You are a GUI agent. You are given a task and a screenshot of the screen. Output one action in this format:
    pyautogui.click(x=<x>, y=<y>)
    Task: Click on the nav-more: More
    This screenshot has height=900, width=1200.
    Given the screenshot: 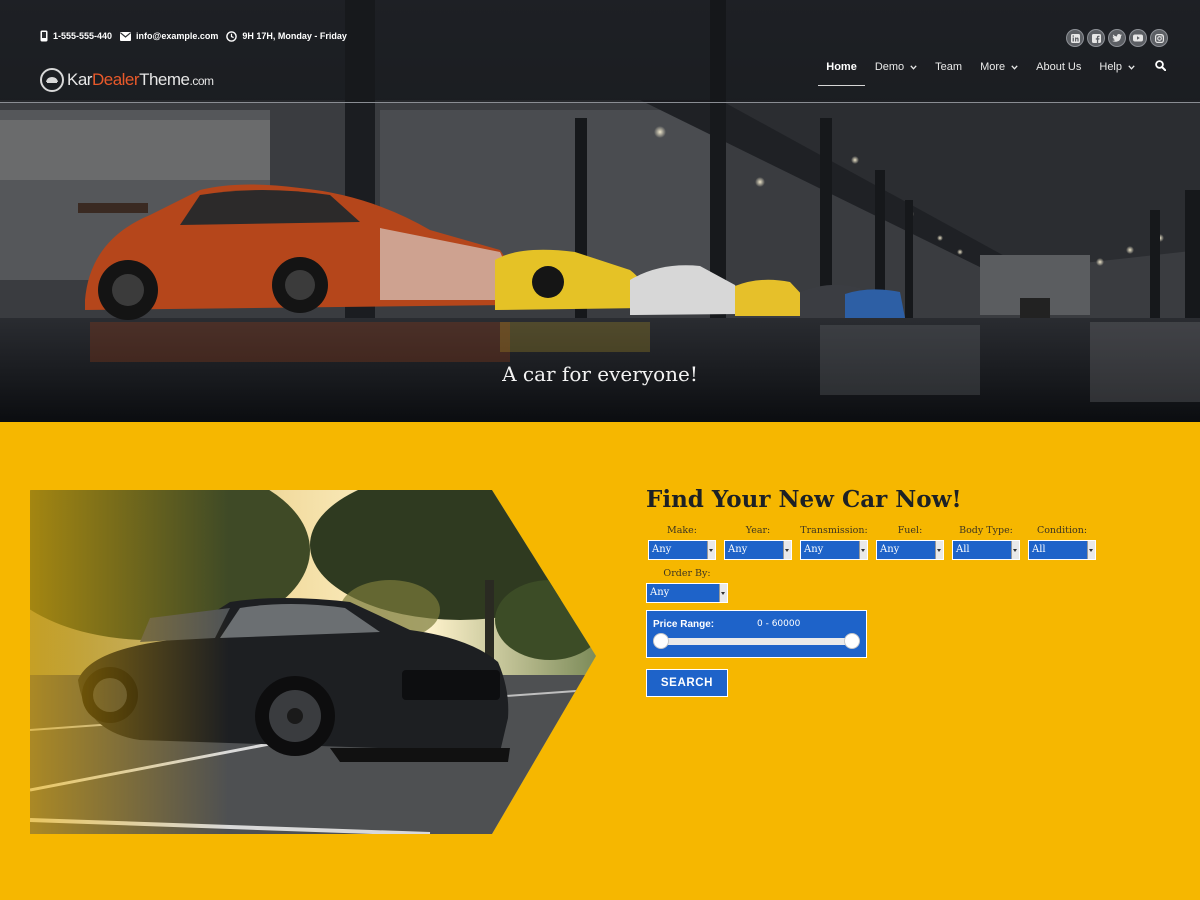 What is the action you would take?
    pyautogui.click(x=999, y=70)
    